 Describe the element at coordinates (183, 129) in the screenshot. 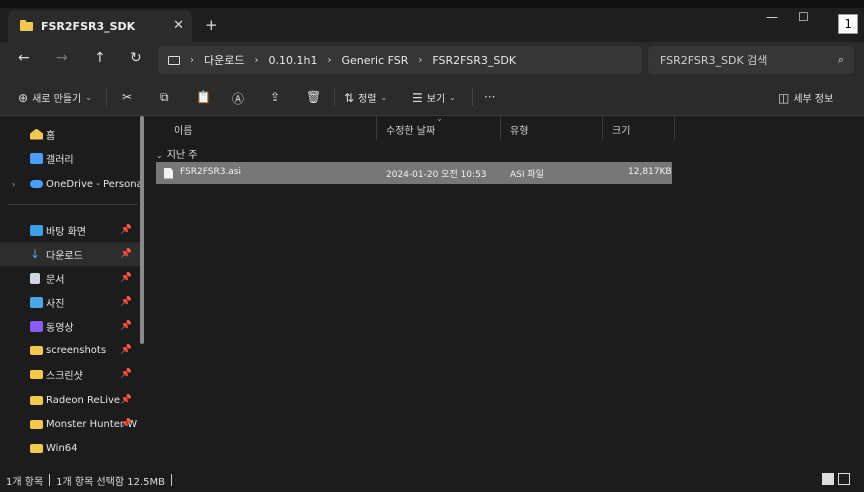

I see `column-name: 이름` at that location.